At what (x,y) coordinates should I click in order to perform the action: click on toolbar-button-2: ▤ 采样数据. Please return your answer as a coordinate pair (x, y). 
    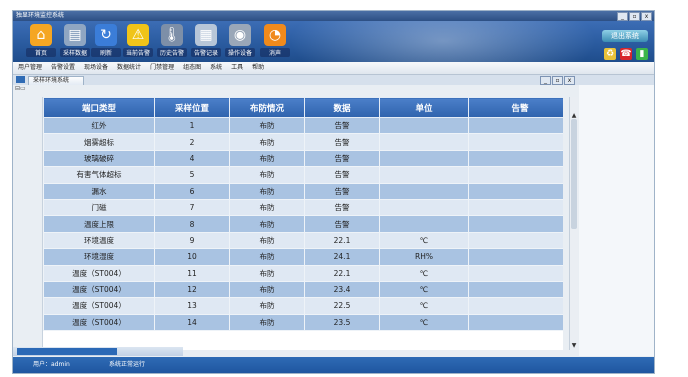
    Looking at the image, I should click on (75, 40).